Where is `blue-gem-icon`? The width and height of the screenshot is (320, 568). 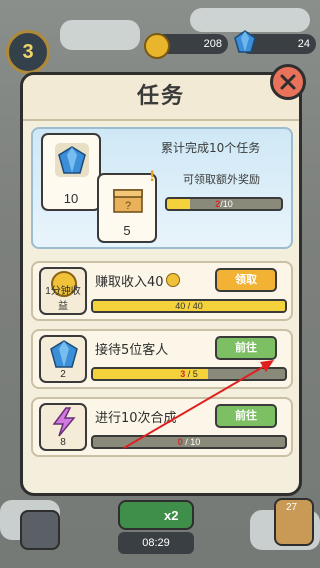 blue-gem-icon is located at coordinates (64, 354).